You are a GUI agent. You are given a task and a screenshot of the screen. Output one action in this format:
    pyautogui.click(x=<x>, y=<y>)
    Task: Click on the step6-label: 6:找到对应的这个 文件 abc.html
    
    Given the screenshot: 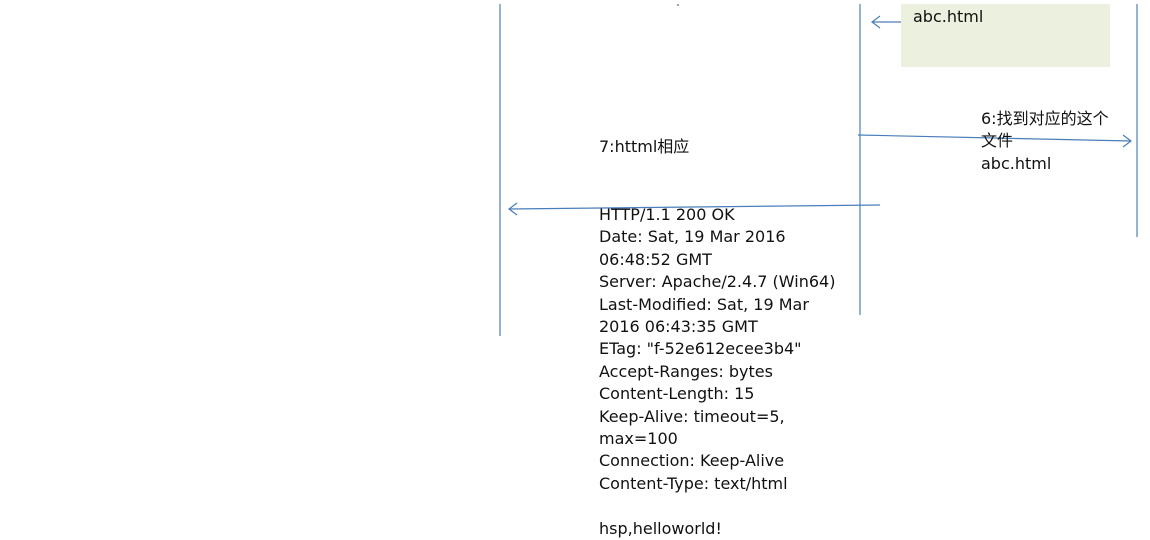 What is the action you would take?
    pyautogui.click(x=1057, y=141)
    